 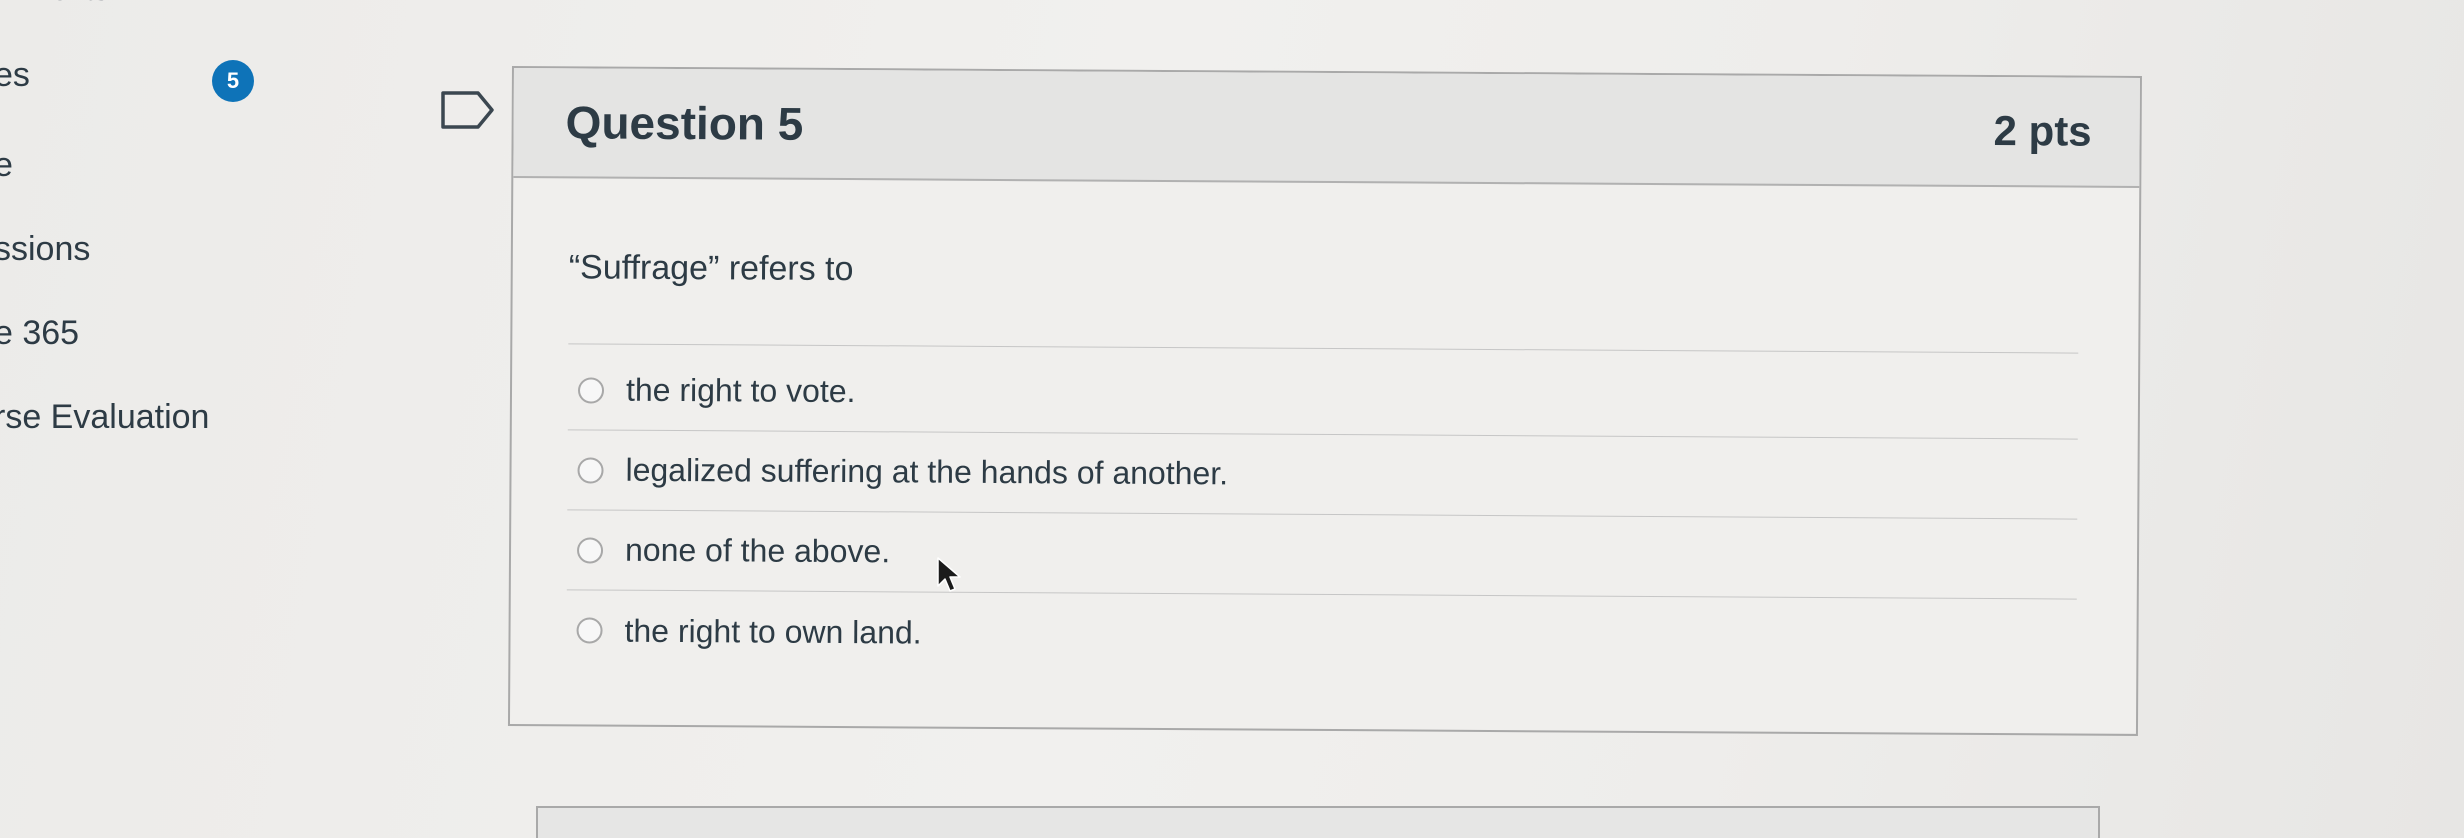 What do you see at coordinates (1318, 822) in the screenshot?
I see `next-question-card` at bounding box center [1318, 822].